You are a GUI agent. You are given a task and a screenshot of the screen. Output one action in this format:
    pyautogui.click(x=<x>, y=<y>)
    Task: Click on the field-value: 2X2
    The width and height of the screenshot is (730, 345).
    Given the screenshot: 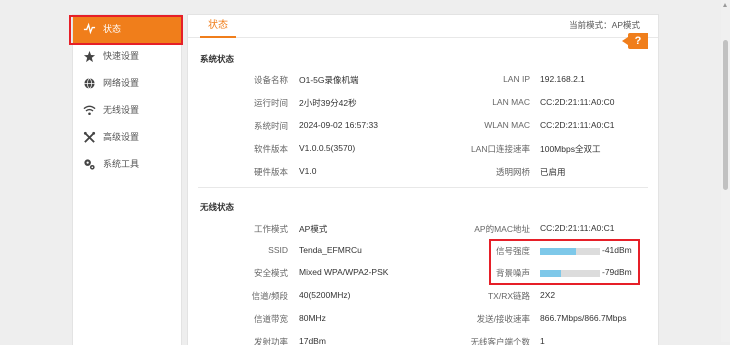 What is the action you would take?
    pyautogui.click(x=548, y=295)
    